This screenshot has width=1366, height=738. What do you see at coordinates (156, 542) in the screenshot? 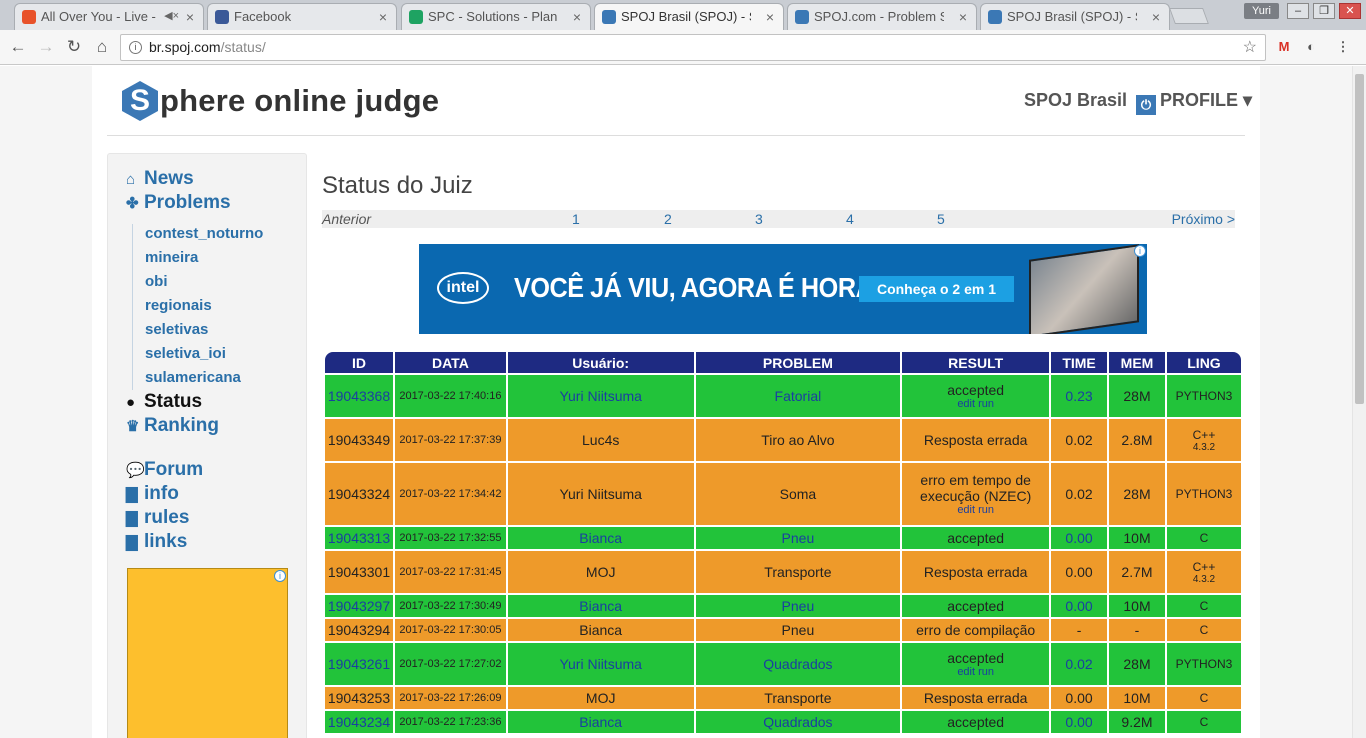
I see `sidebar-item-links: ▇ links` at bounding box center [156, 542].